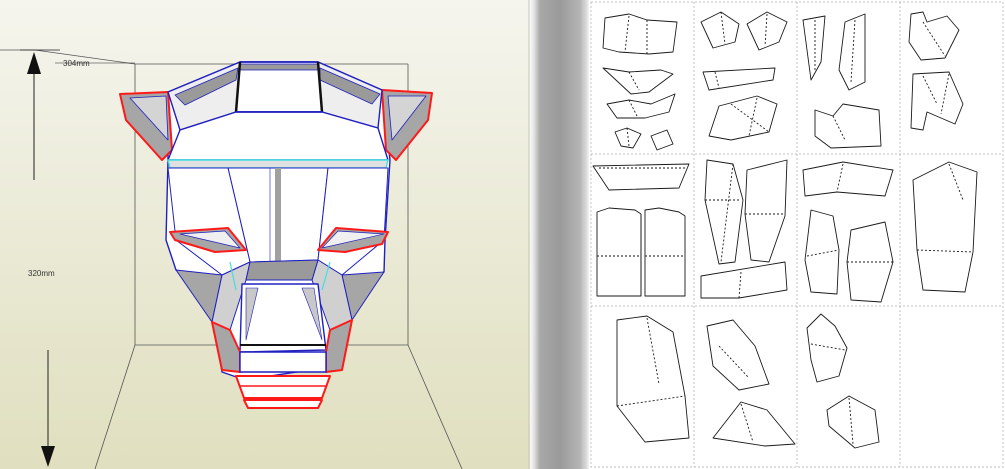 The width and height of the screenshot is (1005, 469). Describe the element at coordinates (559, 234) in the screenshot. I see `pane-divider` at that location.